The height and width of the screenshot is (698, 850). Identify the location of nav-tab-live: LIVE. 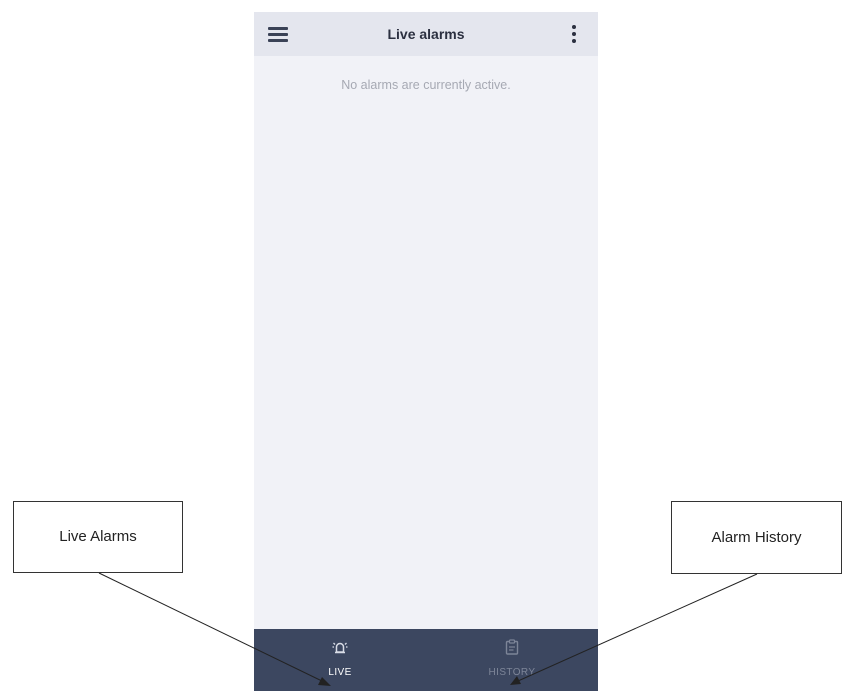
(340, 660).